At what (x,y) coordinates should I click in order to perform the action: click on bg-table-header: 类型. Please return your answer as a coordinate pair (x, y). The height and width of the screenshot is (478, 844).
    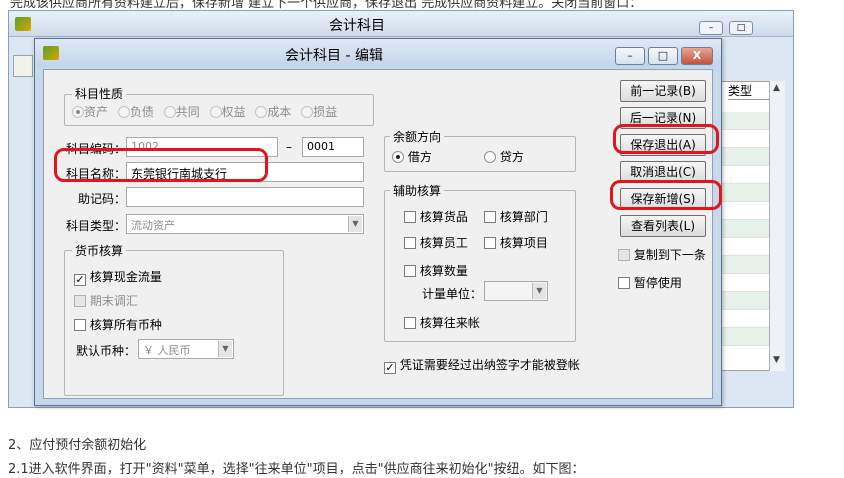
    Looking at the image, I should click on (750, 91).